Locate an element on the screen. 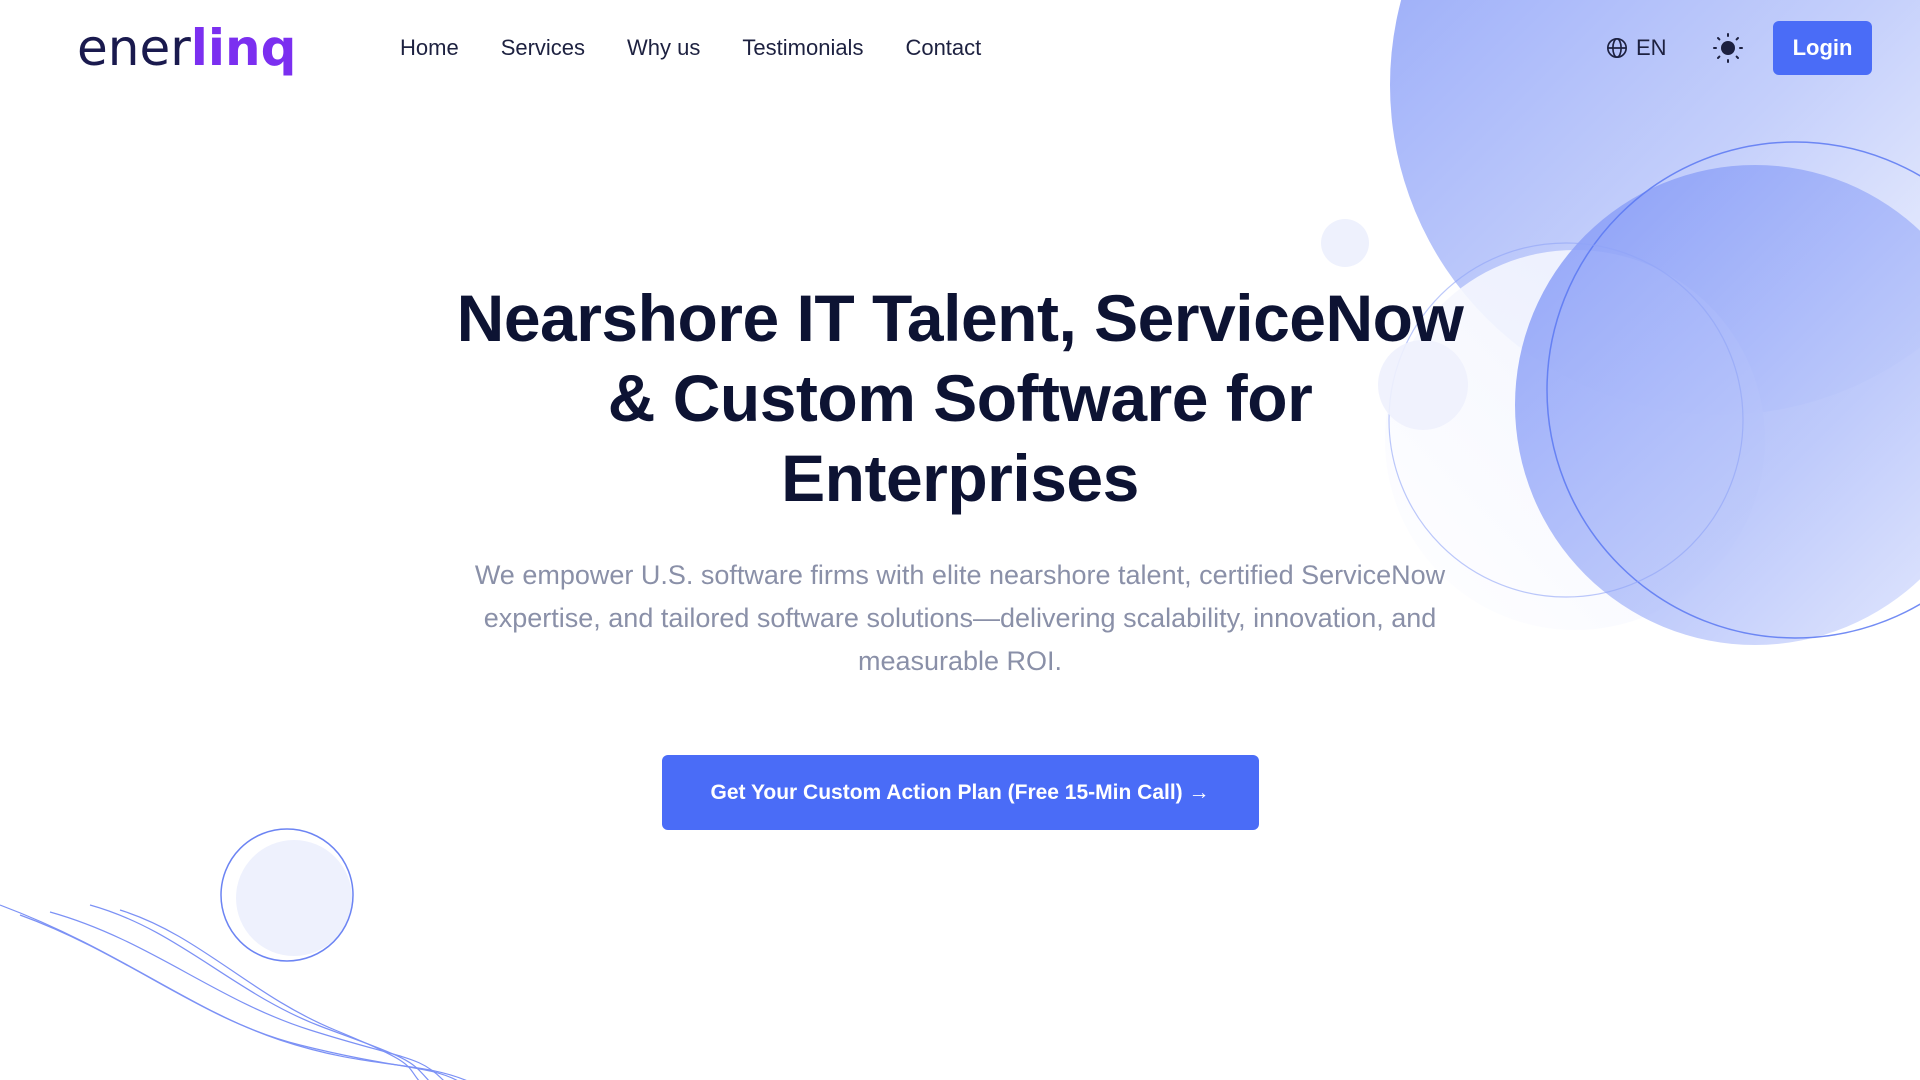  language-label: EN is located at coordinates (1651, 47).